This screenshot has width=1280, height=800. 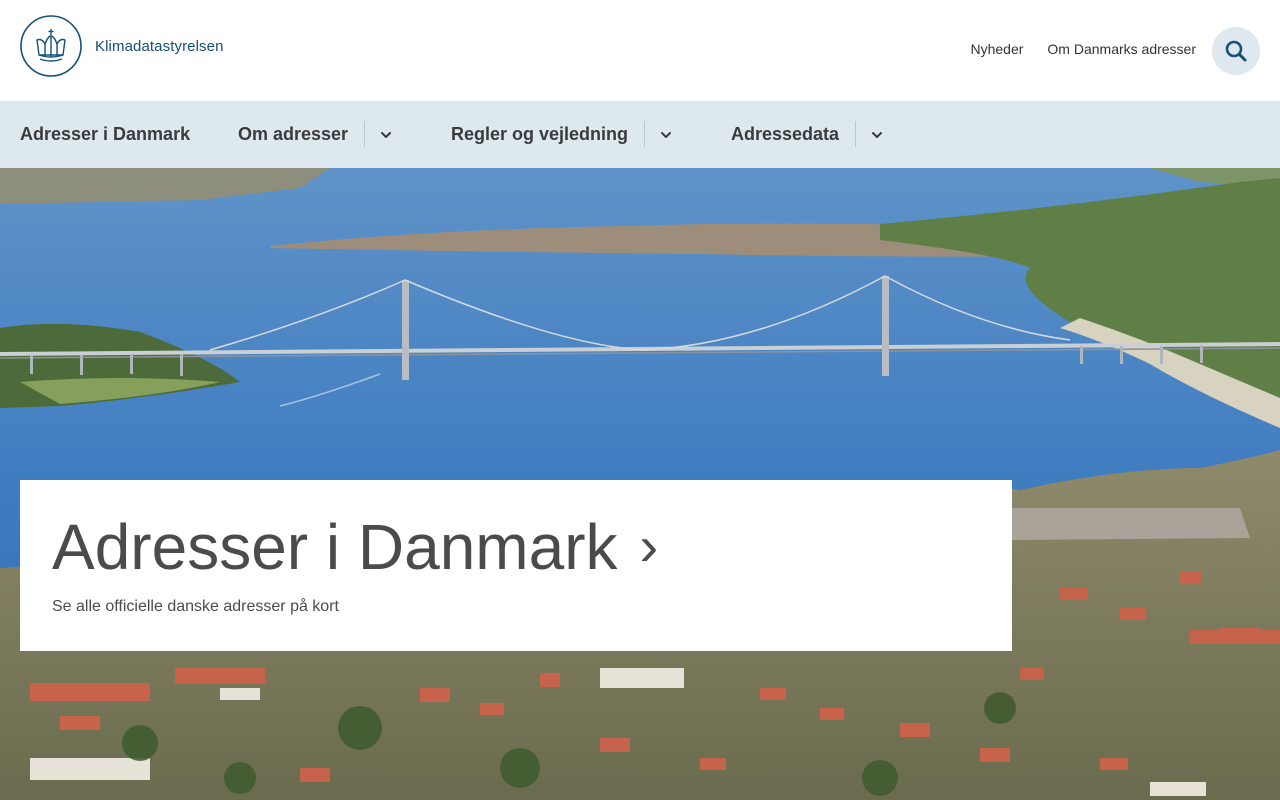 What do you see at coordinates (159, 46) in the screenshot?
I see `logo-text: Klimadatastyrelsen` at bounding box center [159, 46].